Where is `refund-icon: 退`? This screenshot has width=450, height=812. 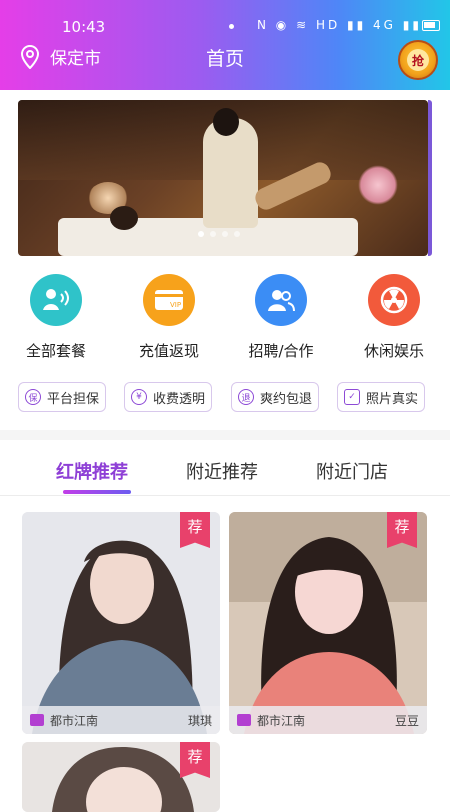
refund-icon: 退 is located at coordinates (246, 397).